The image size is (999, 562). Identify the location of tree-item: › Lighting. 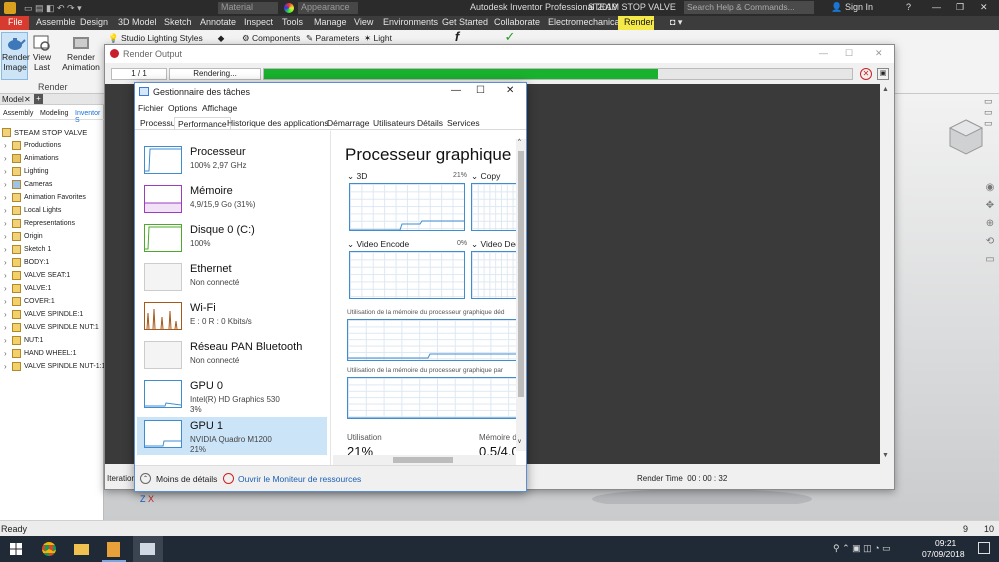
(26, 171).